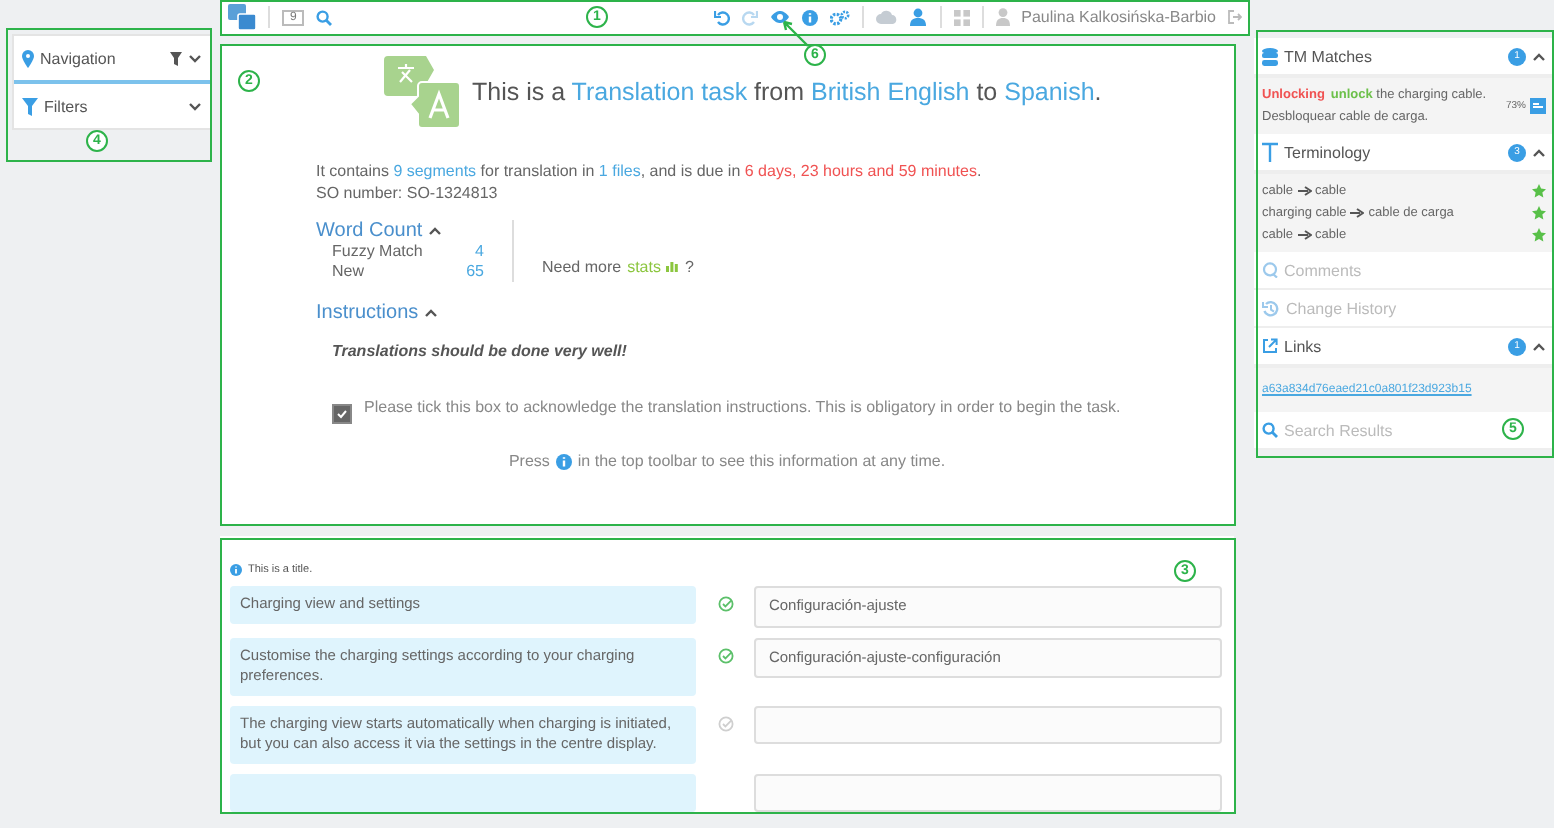 This screenshot has height=828, width=1554. I want to click on hint-text: in the top toolbar to see this information at any time., so click(761, 461).